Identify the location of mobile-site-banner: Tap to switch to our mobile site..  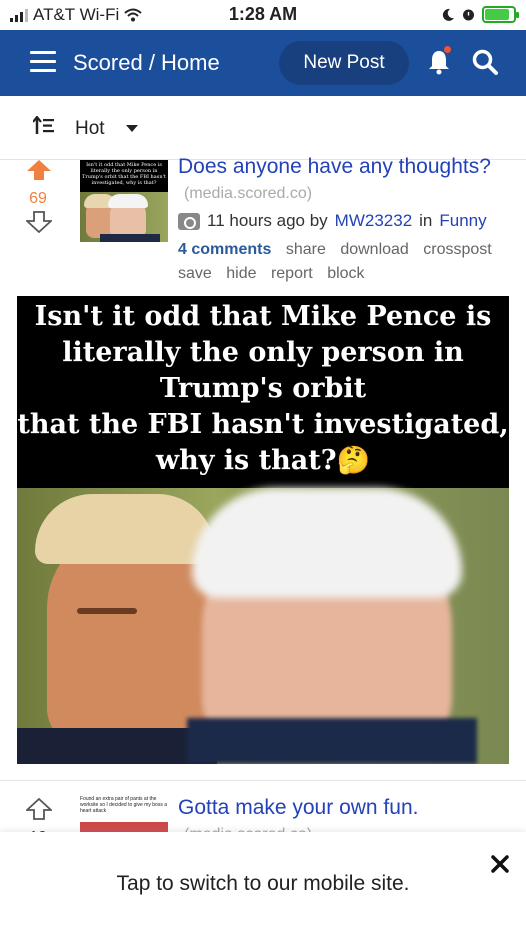
(263, 884).